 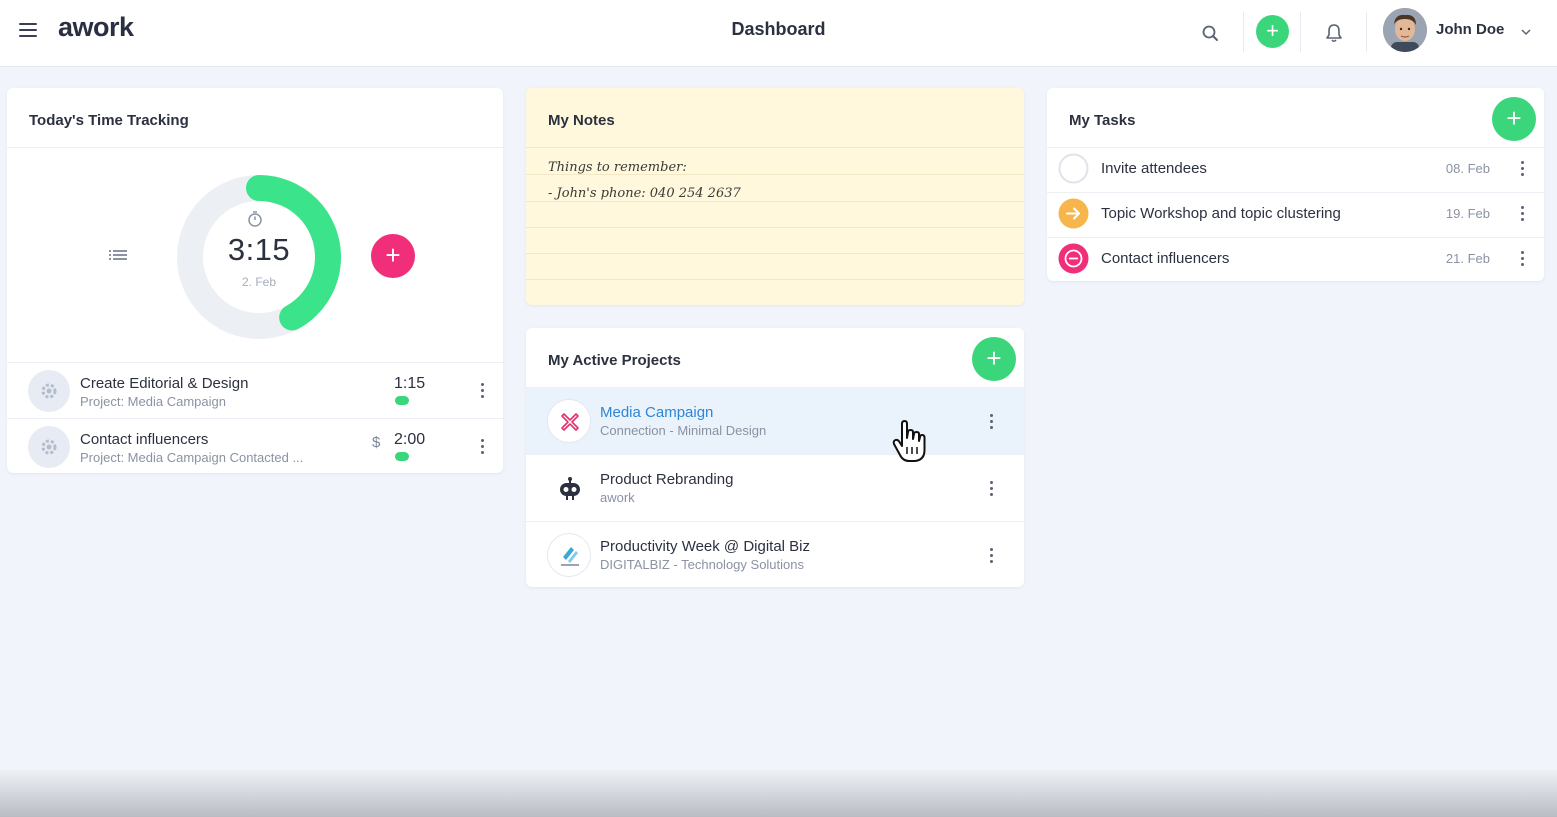 I want to click on robot-logo-icon, so click(x=569, y=488).